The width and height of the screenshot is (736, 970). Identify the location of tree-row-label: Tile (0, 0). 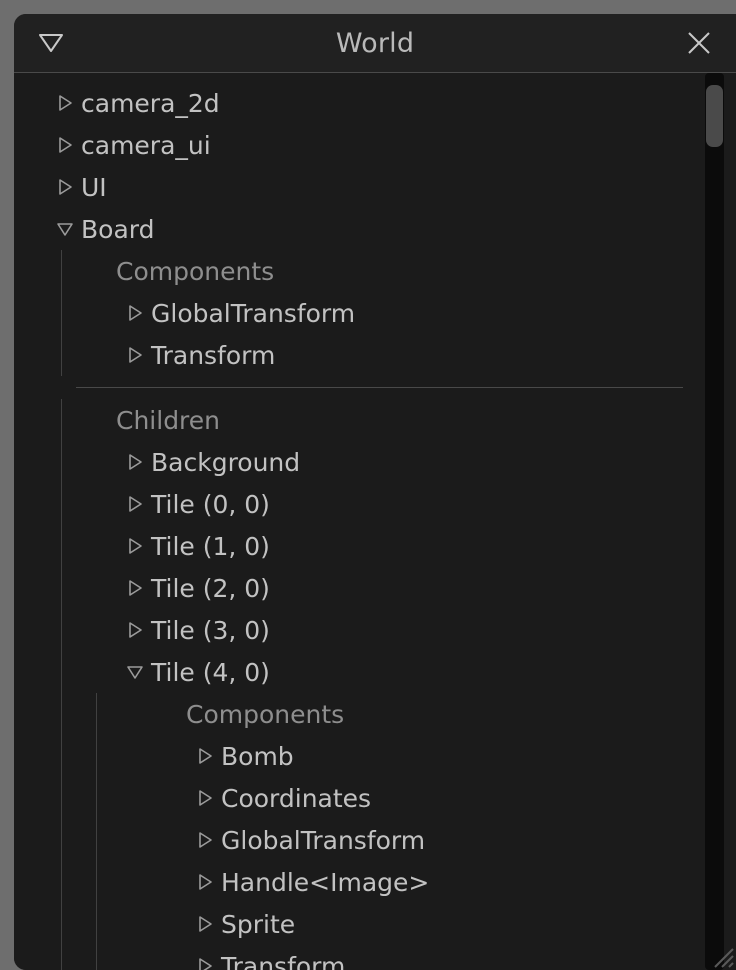
(210, 504).